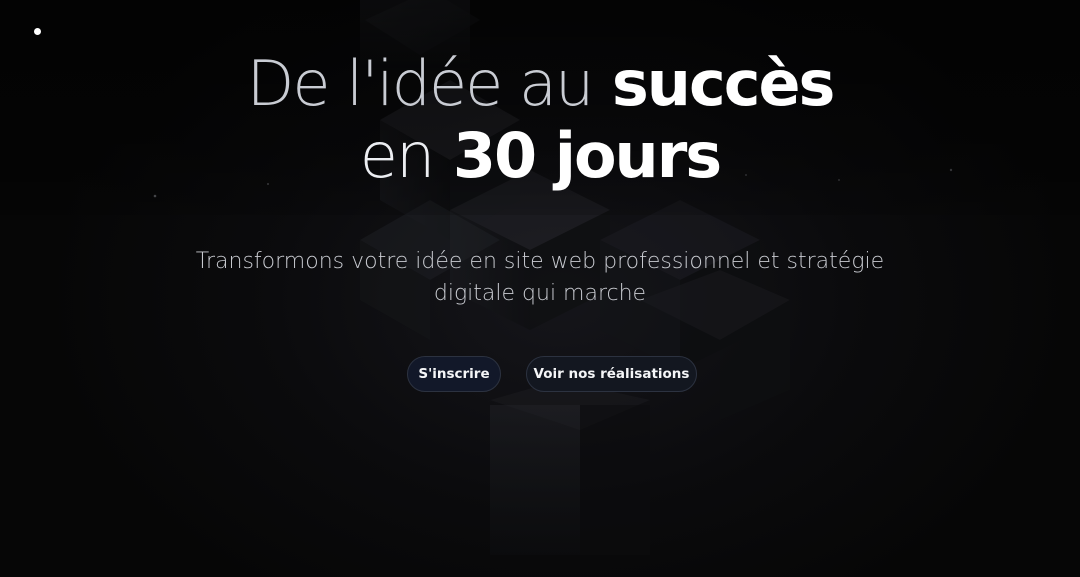  Describe the element at coordinates (723, 83) in the screenshot. I see `headline-bold-part-1: succès` at that location.